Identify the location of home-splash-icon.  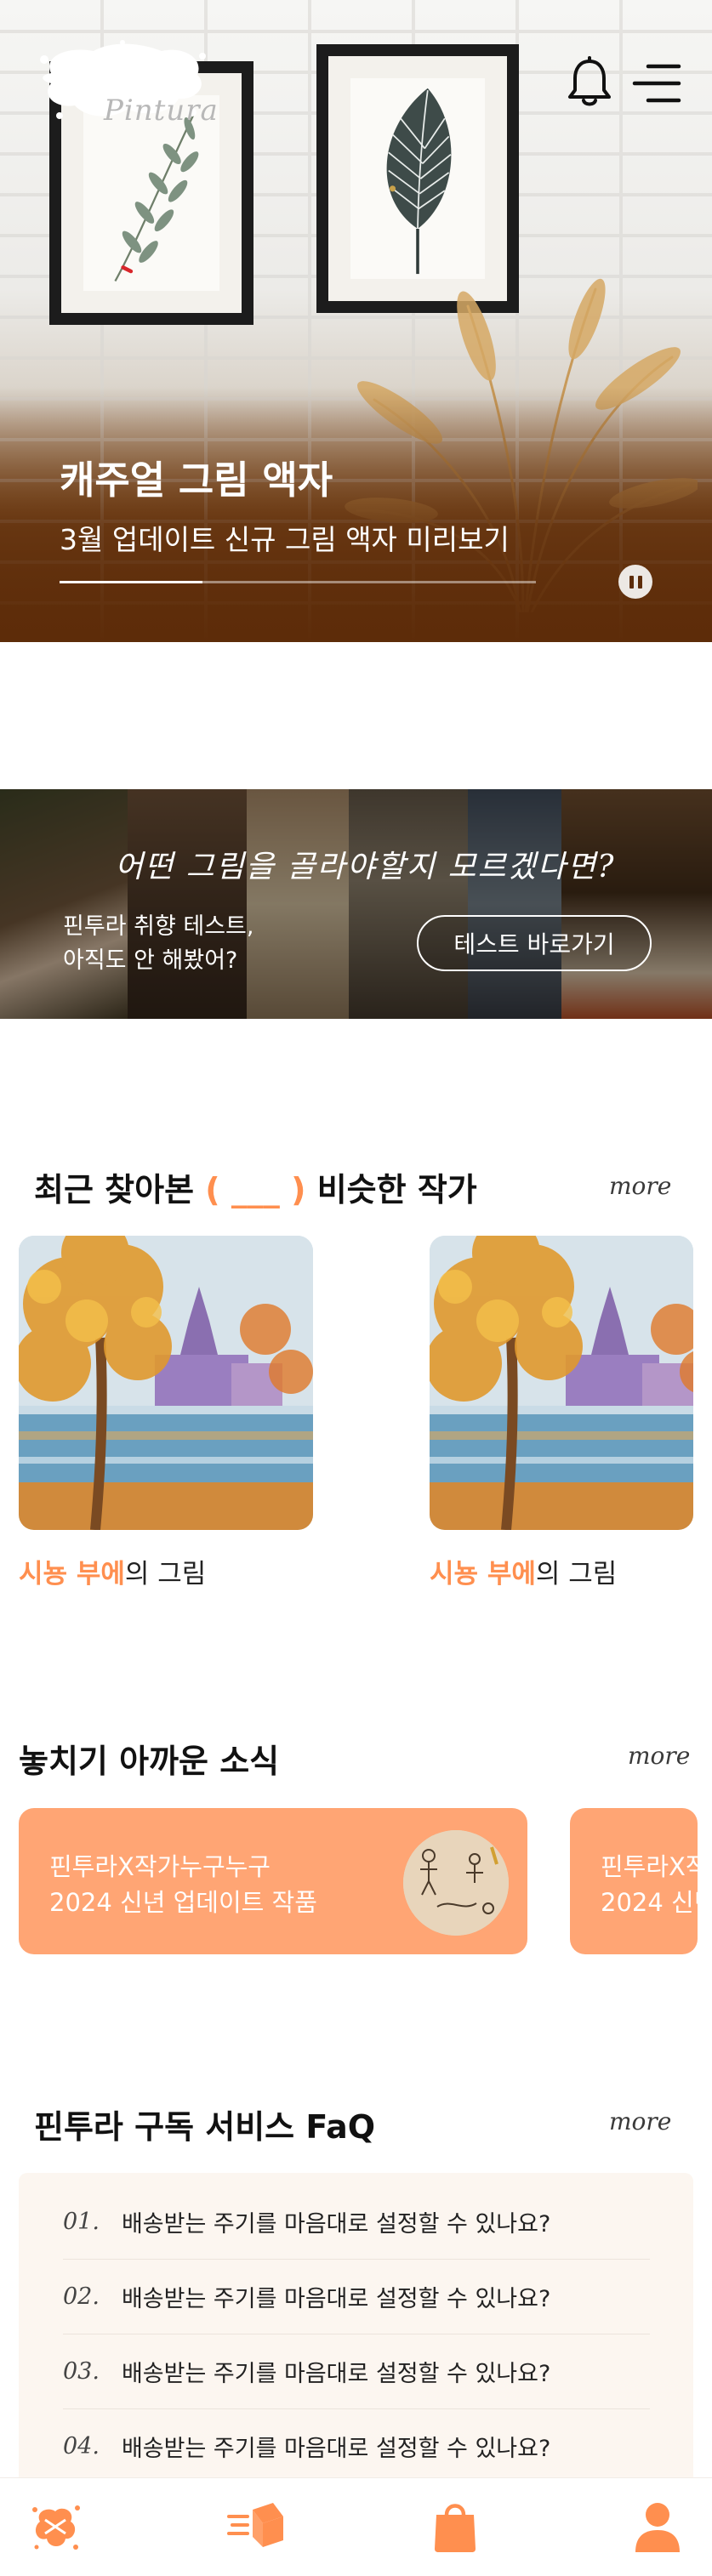
(56, 2527).